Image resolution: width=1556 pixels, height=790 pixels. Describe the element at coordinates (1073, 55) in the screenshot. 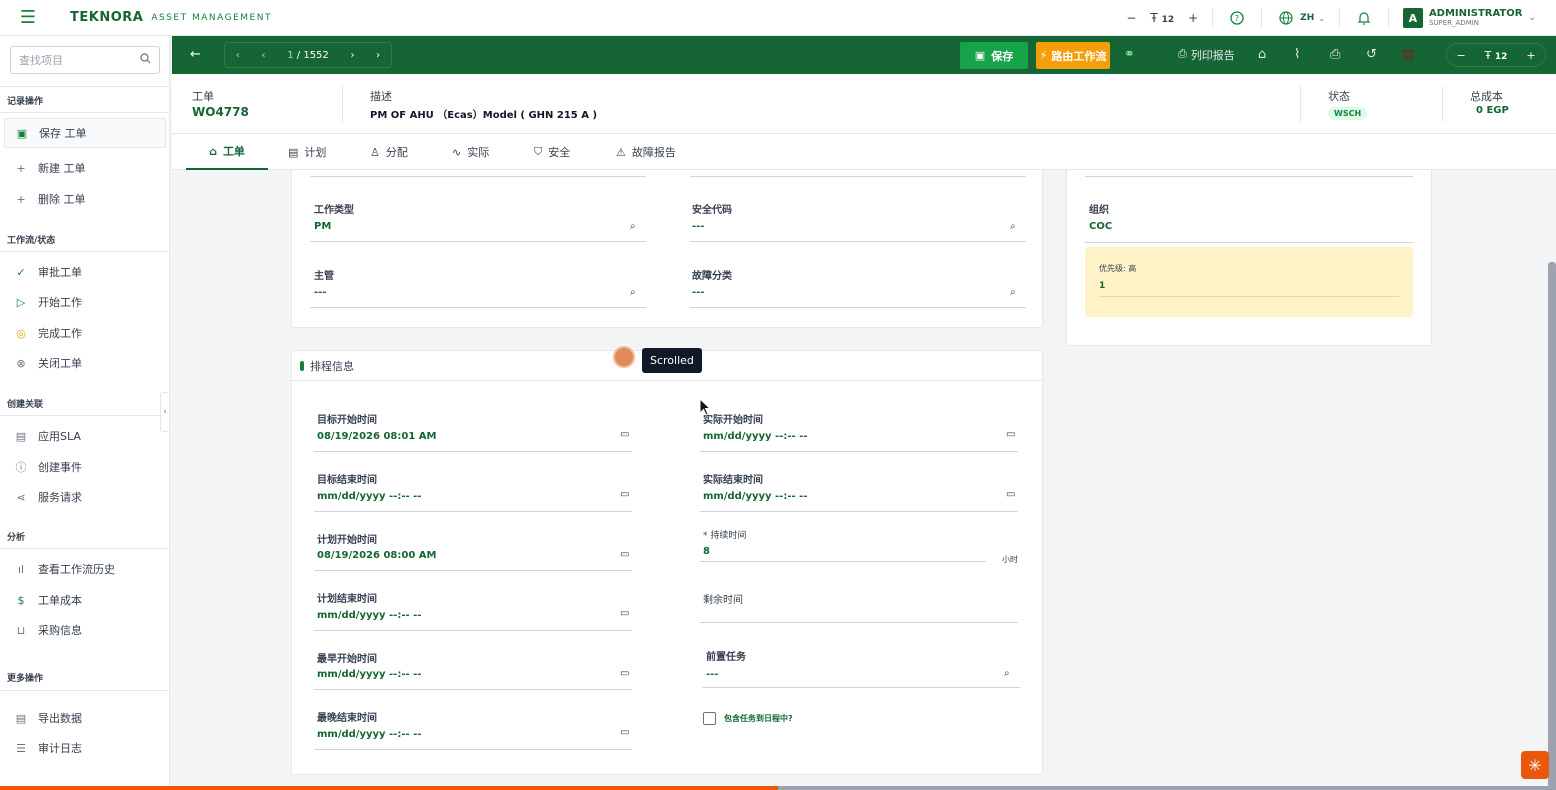

I see `route-workflow-button: ⚡ 路由工作流` at that location.